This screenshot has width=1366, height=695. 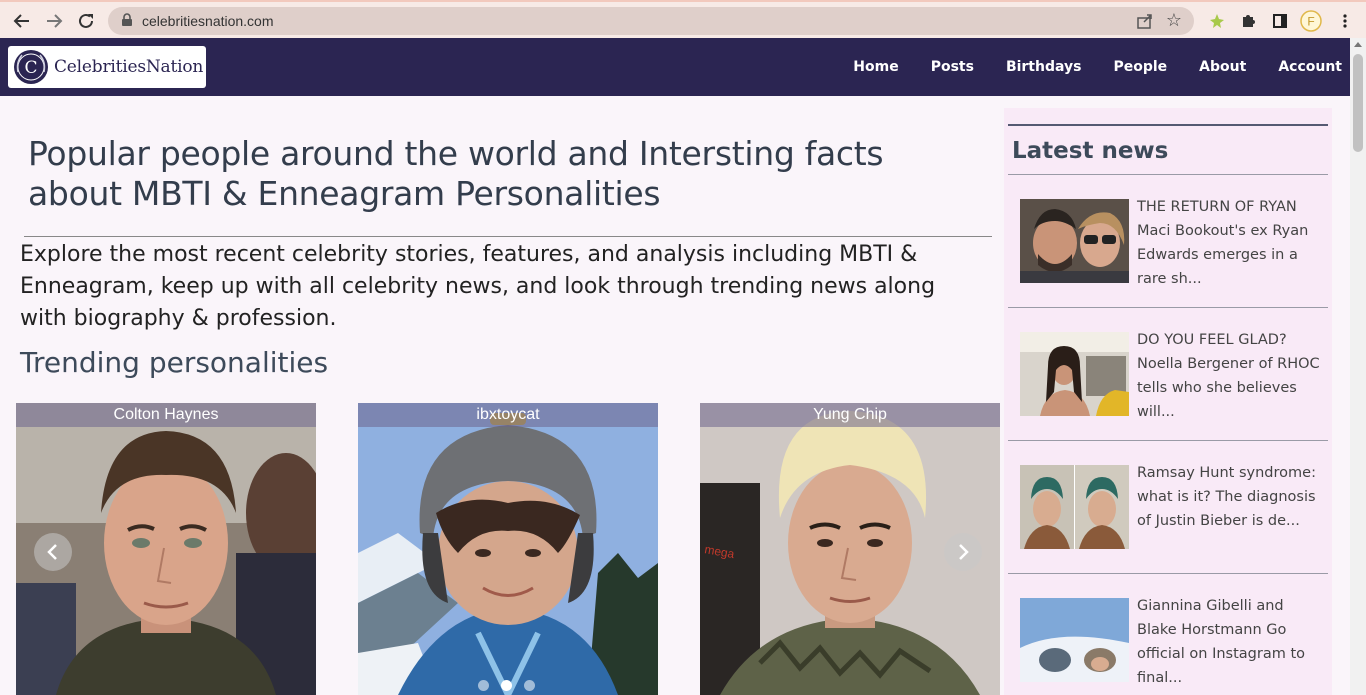 I want to click on nav-about: About, so click(x=1222, y=67).